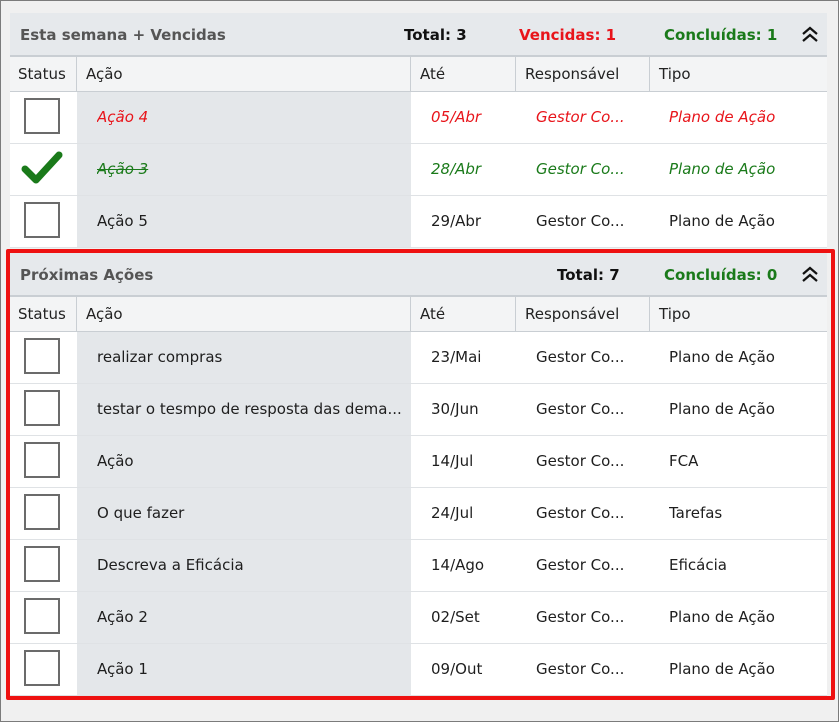 The image size is (839, 722). Describe the element at coordinates (170, 565) in the screenshot. I see `acao-text: Descreva a Eficácia` at that location.